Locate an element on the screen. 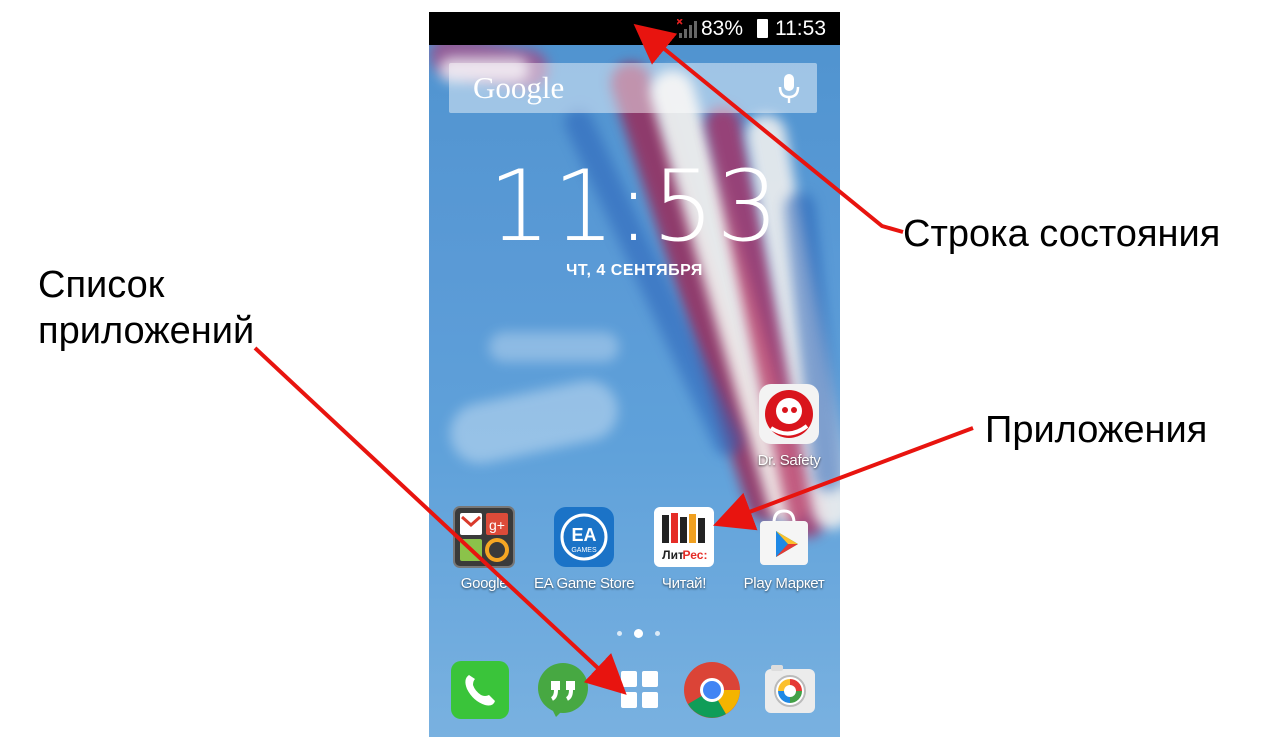  app-label: Читай! is located at coordinates (684, 583).